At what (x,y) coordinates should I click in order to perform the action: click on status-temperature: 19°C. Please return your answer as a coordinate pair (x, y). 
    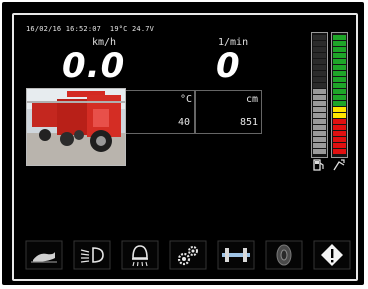
    Looking at the image, I should click on (118, 29).